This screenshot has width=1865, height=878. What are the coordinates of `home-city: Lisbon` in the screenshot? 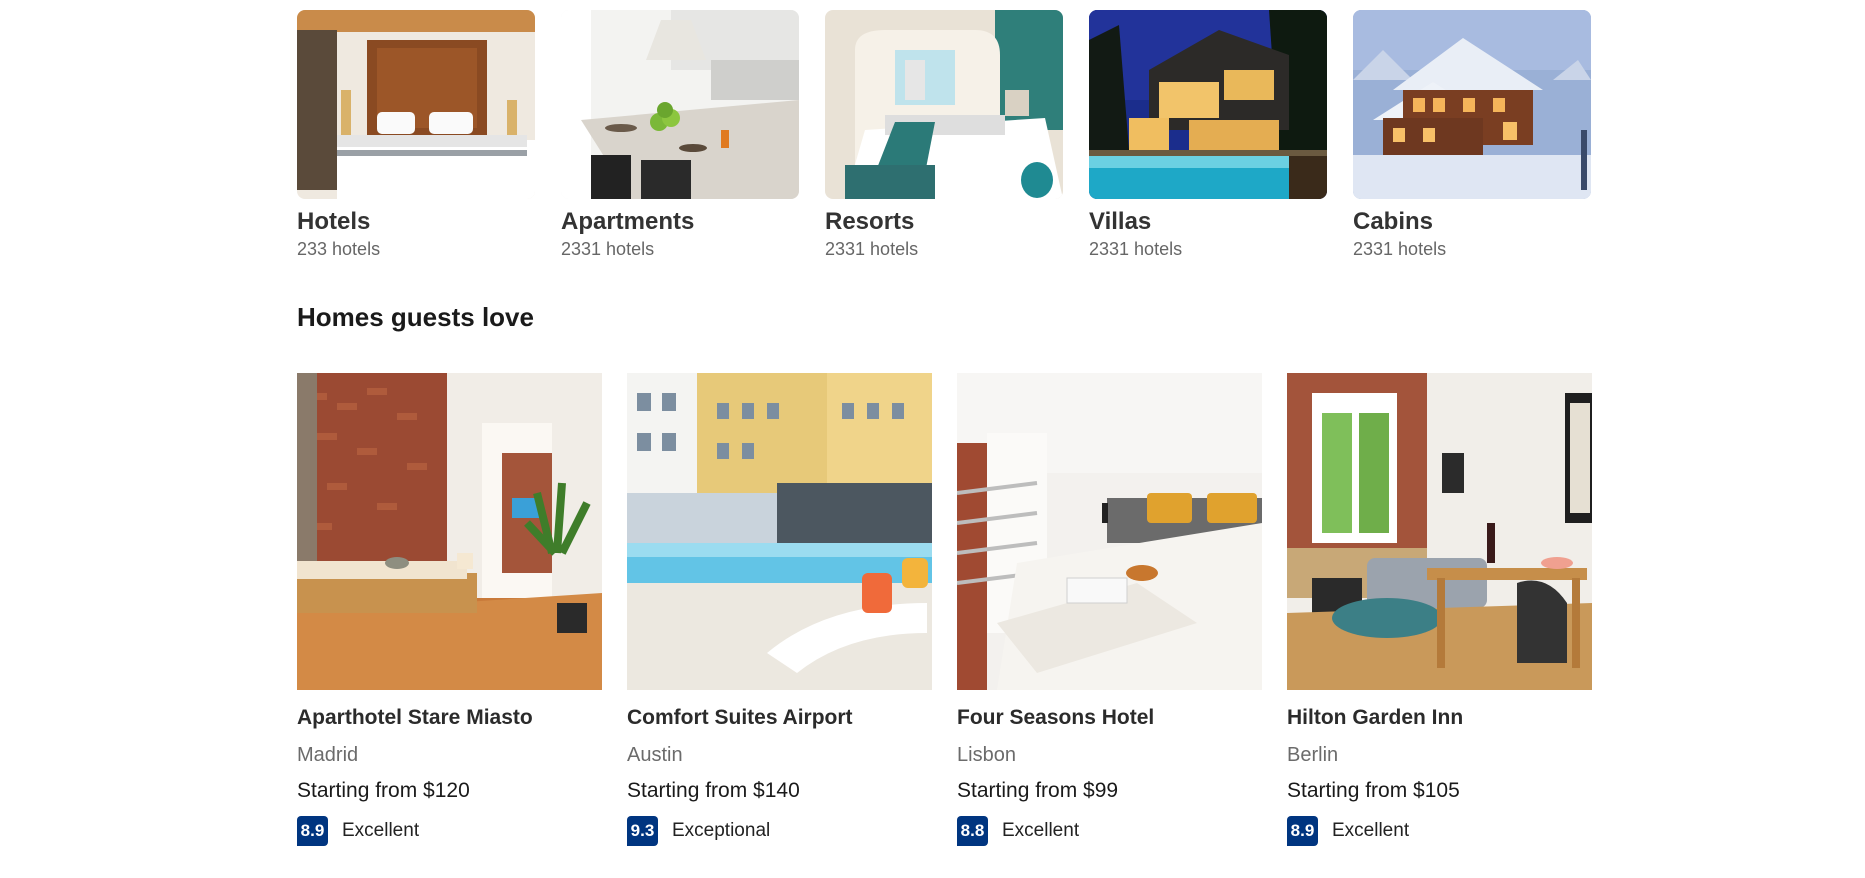 It's located at (986, 755).